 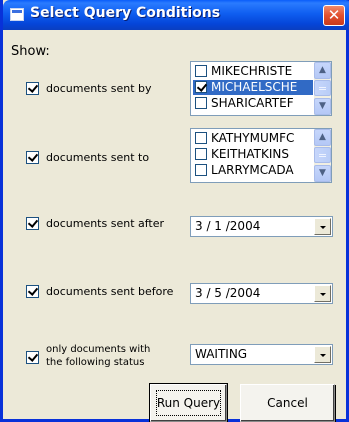 I want to click on list-item: KATHYMUMFC, so click(x=253, y=138).